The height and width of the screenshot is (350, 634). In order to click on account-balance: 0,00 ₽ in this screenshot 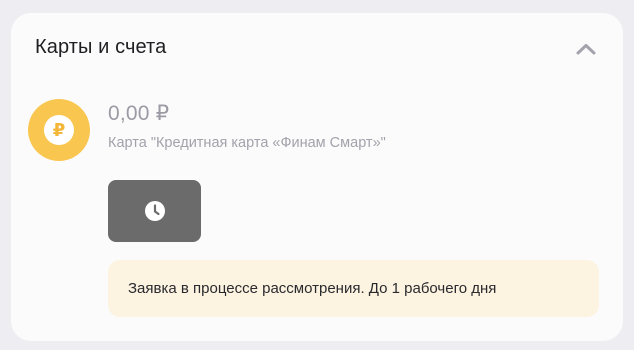, I will do `click(138, 113)`.